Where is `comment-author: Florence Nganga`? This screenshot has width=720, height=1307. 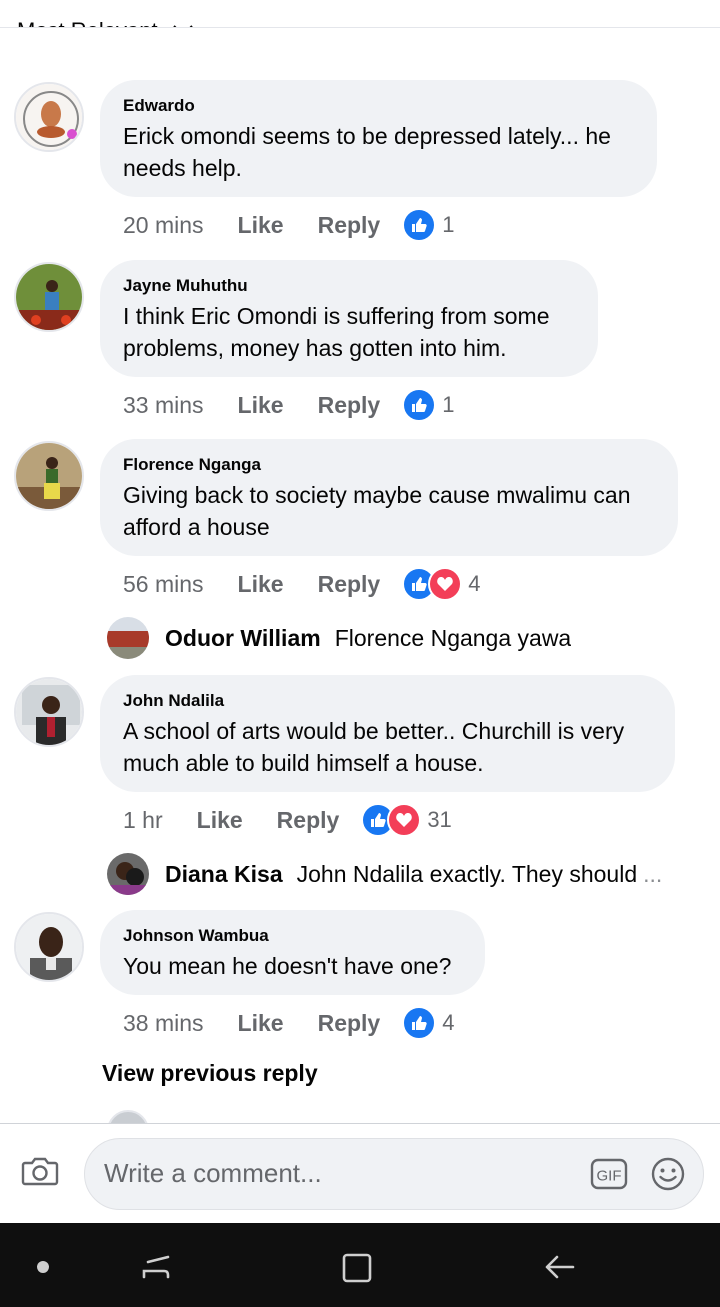
comment-author: Florence Nganga is located at coordinates (388, 465).